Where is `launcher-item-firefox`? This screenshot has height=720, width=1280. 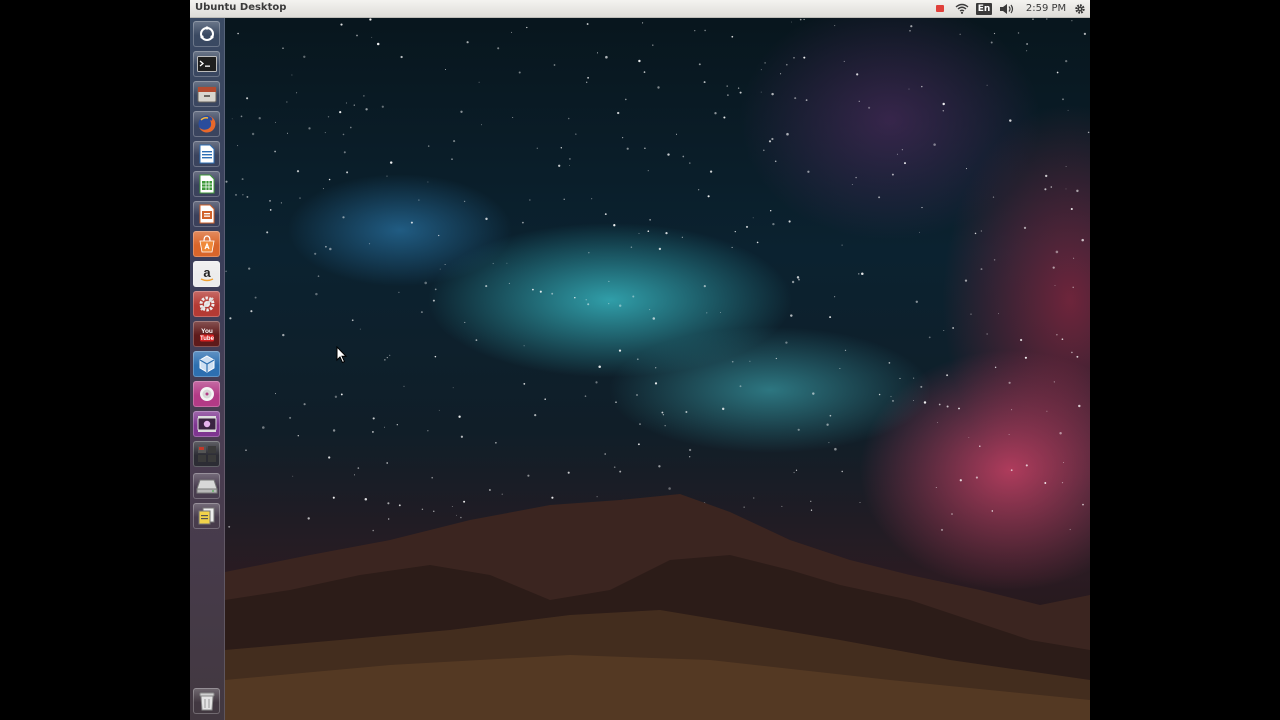 launcher-item-firefox is located at coordinates (206, 124).